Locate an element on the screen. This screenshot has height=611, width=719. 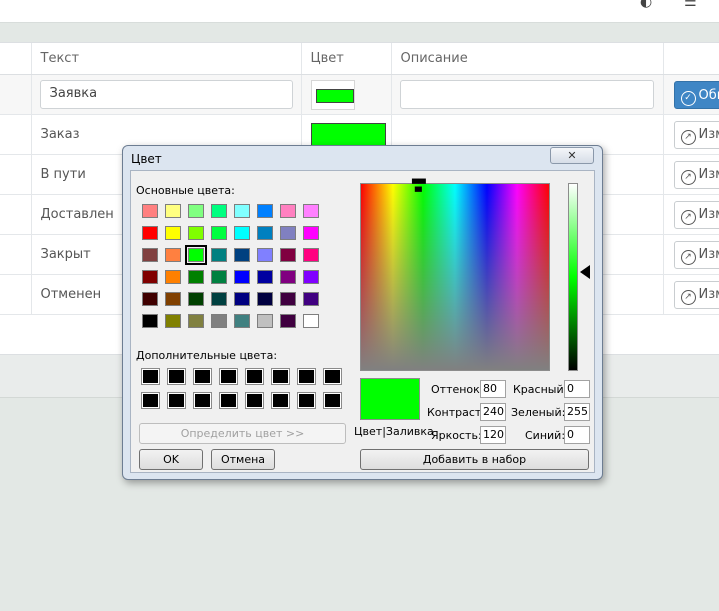
lum-input: 120 is located at coordinates (493, 435).